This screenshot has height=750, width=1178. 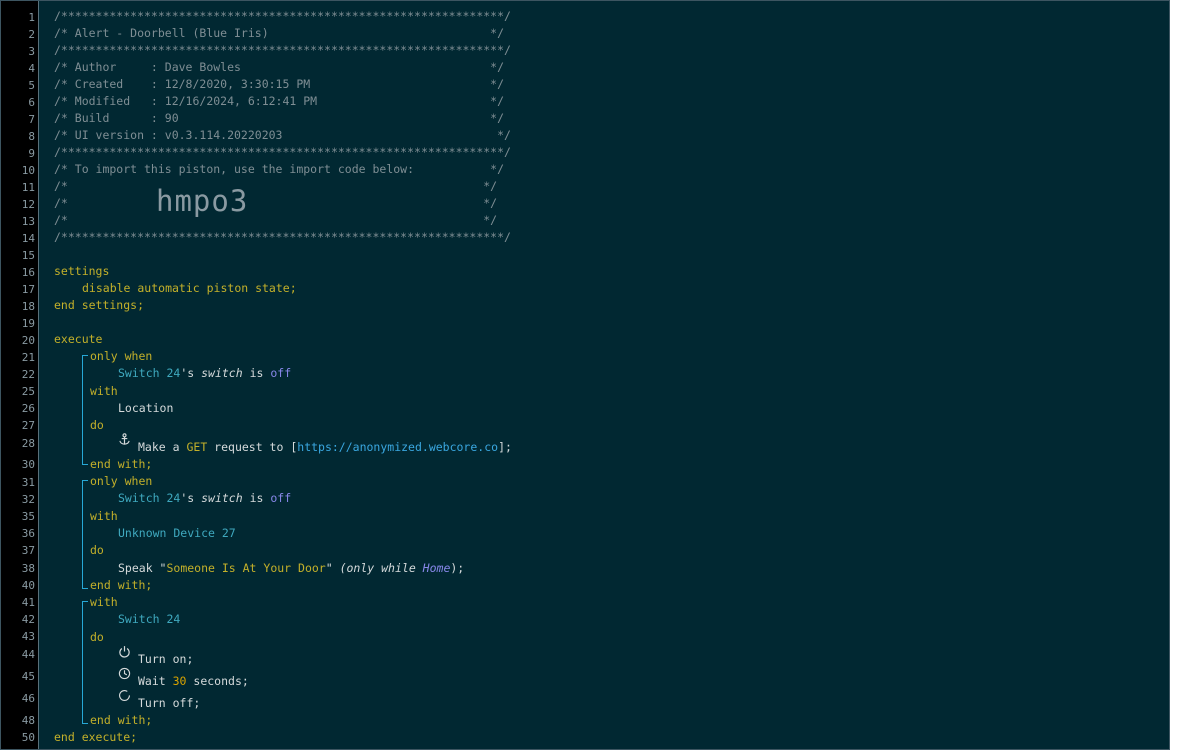 What do you see at coordinates (457, 568) in the screenshot?
I see `task-text: );` at bounding box center [457, 568].